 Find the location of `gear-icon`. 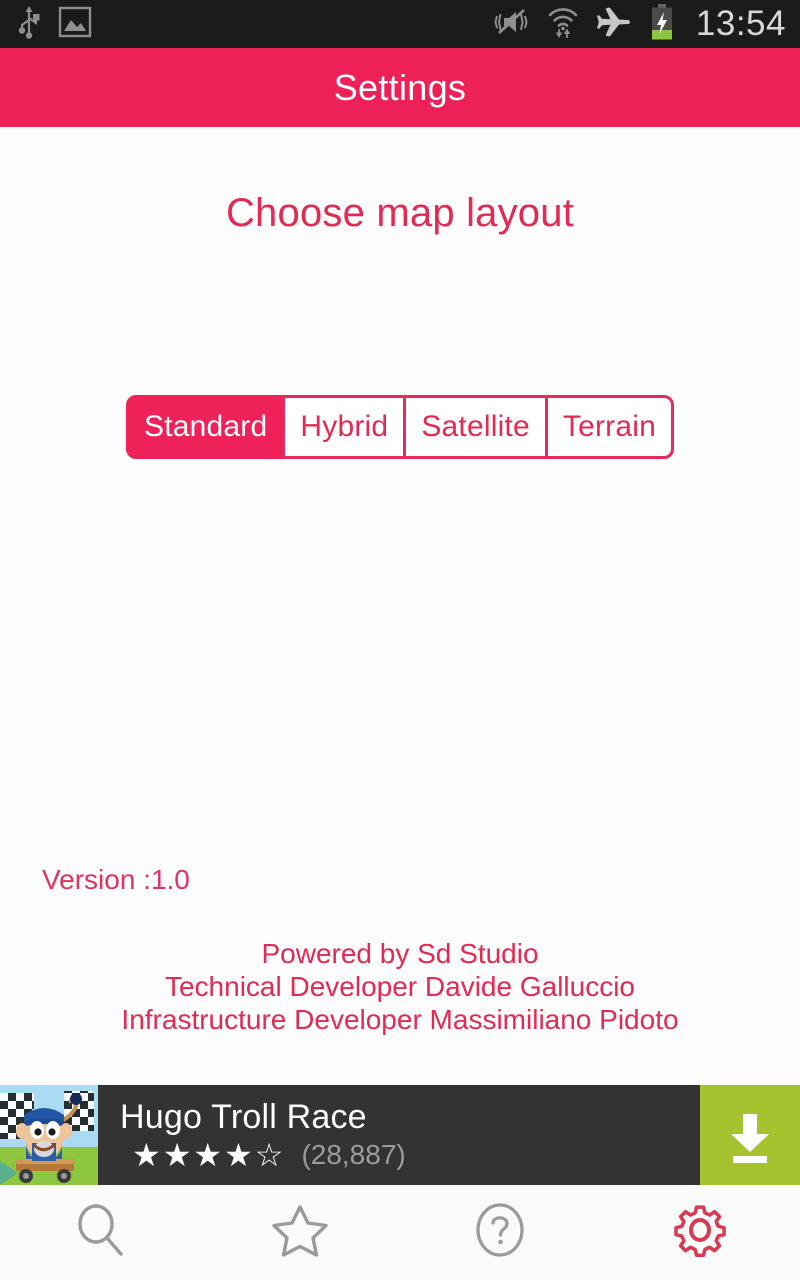

gear-icon is located at coordinates (700, 1232).